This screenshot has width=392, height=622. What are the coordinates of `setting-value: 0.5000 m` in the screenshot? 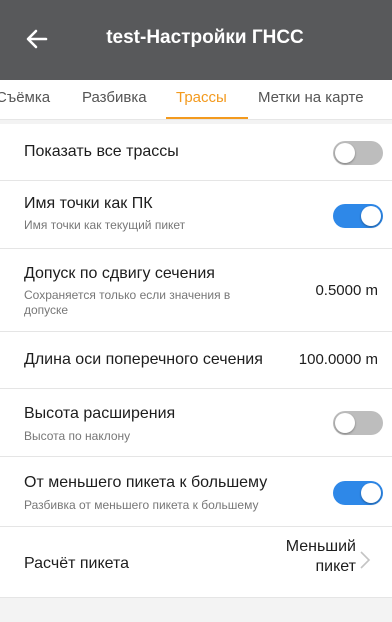 It's located at (346, 290).